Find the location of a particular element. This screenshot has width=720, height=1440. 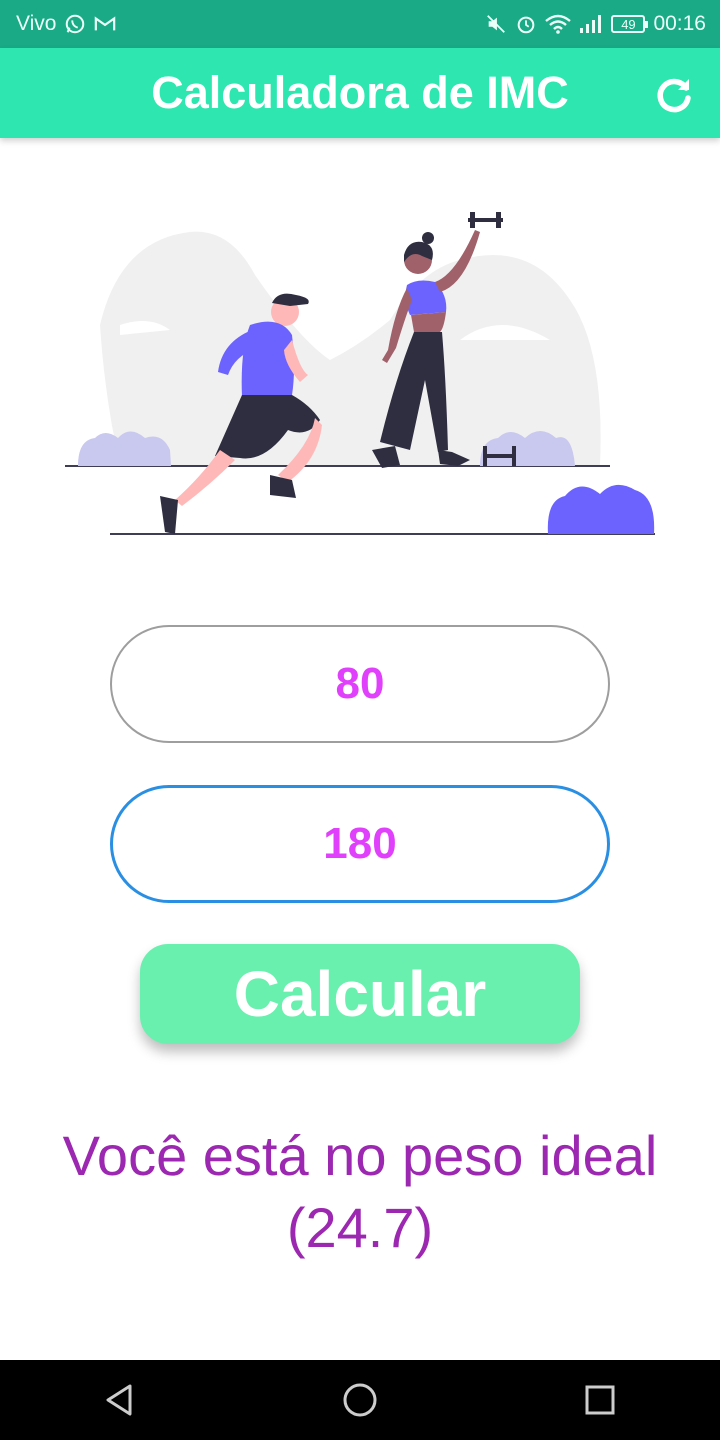

result-text: Você está no peso ideal (24.7) is located at coordinates (360, 1192).